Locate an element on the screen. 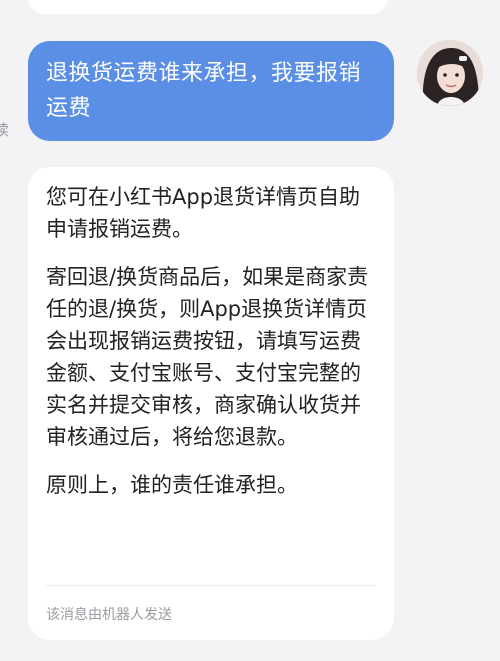  previous-message-bubble is located at coordinates (208, 7).